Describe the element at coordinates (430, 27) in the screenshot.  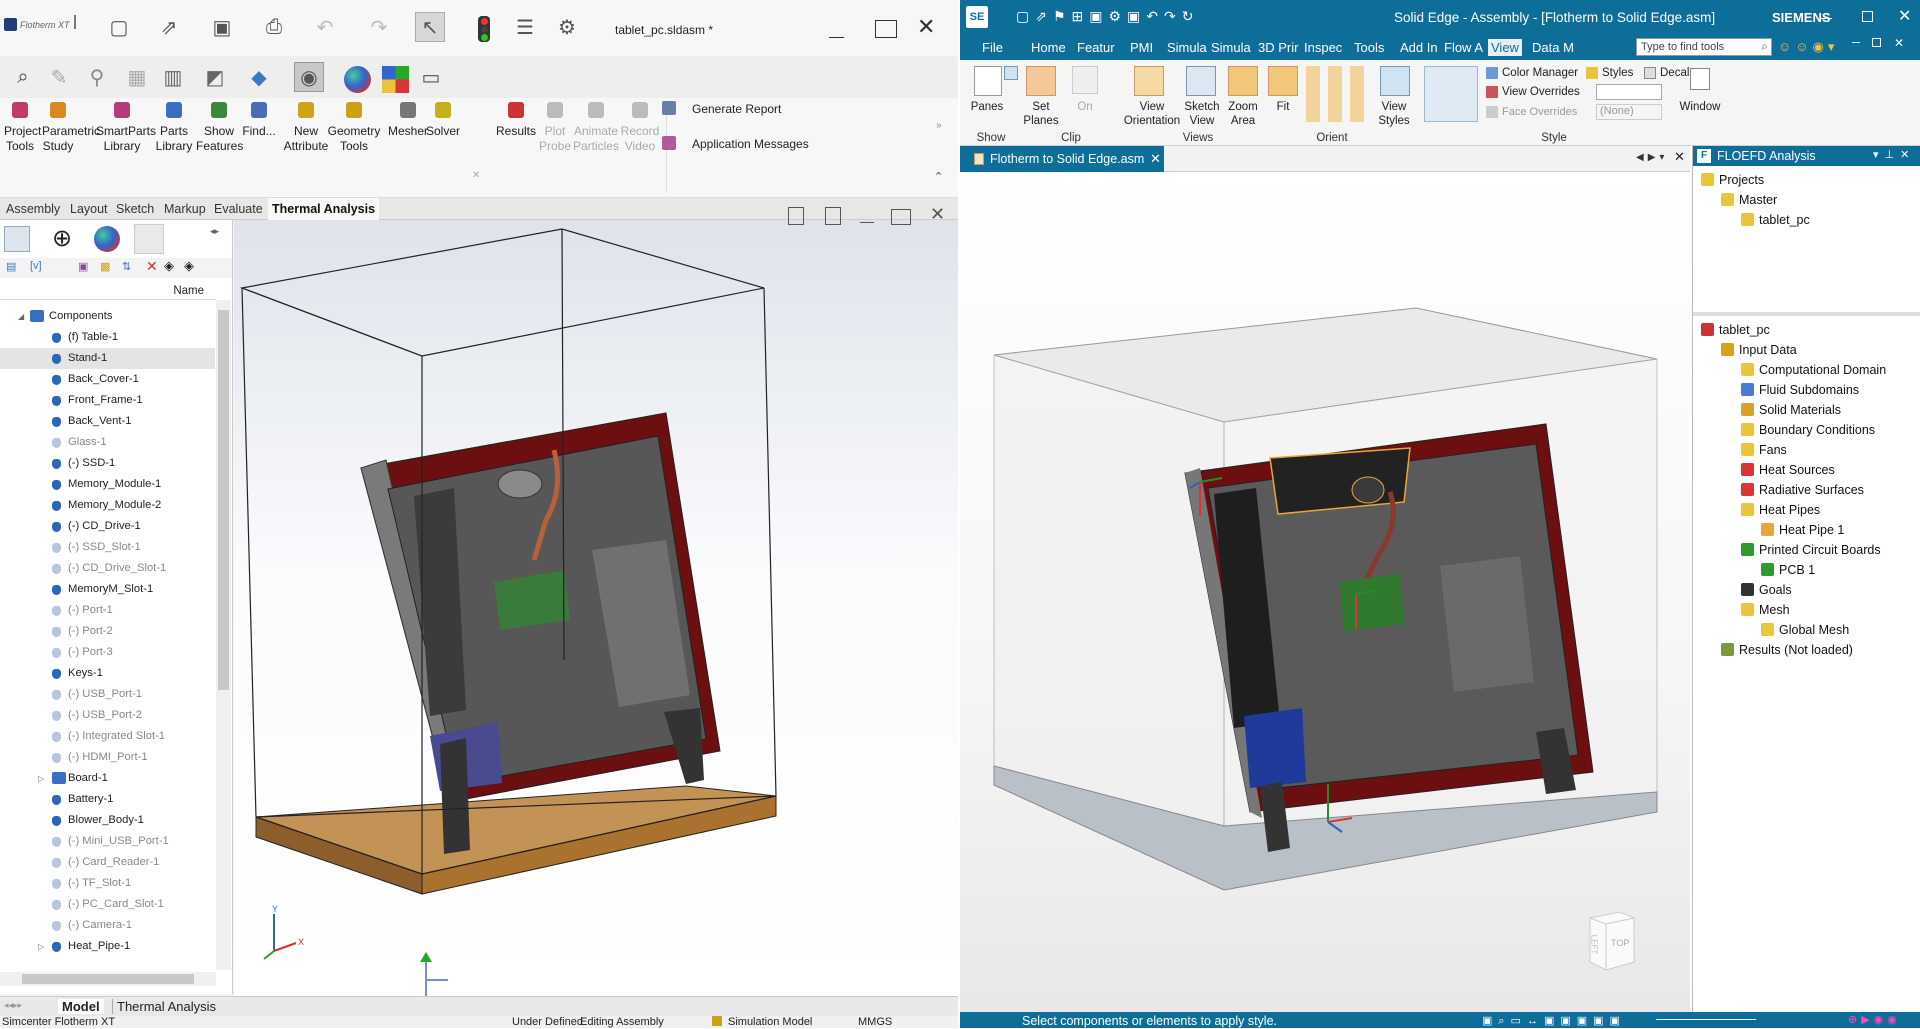
I see `select-pointer-icon: ↖` at that location.